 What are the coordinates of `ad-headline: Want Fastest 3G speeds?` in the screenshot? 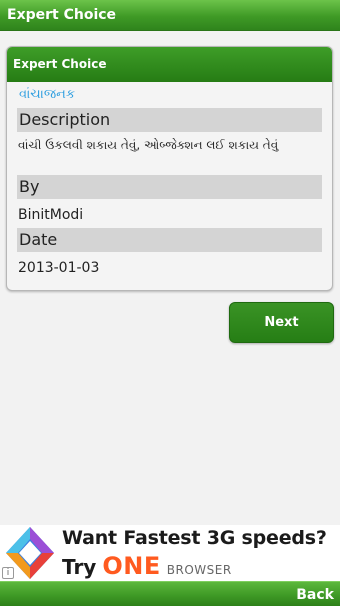 It's located at (194, 538).